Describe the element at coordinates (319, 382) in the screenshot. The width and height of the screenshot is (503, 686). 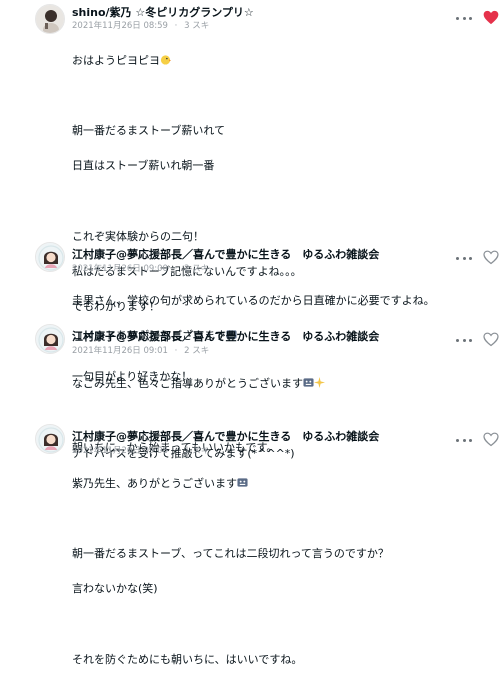
I see `sparkle-emoji` at that location.